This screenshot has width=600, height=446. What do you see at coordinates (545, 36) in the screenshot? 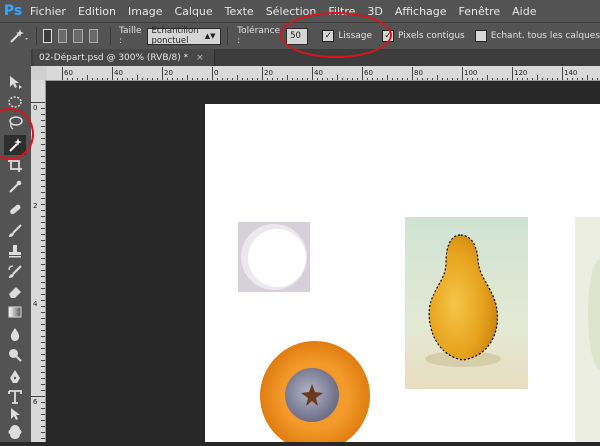
I see `echant-label: Echant. tous les calques` at bounding box center [545, 36].